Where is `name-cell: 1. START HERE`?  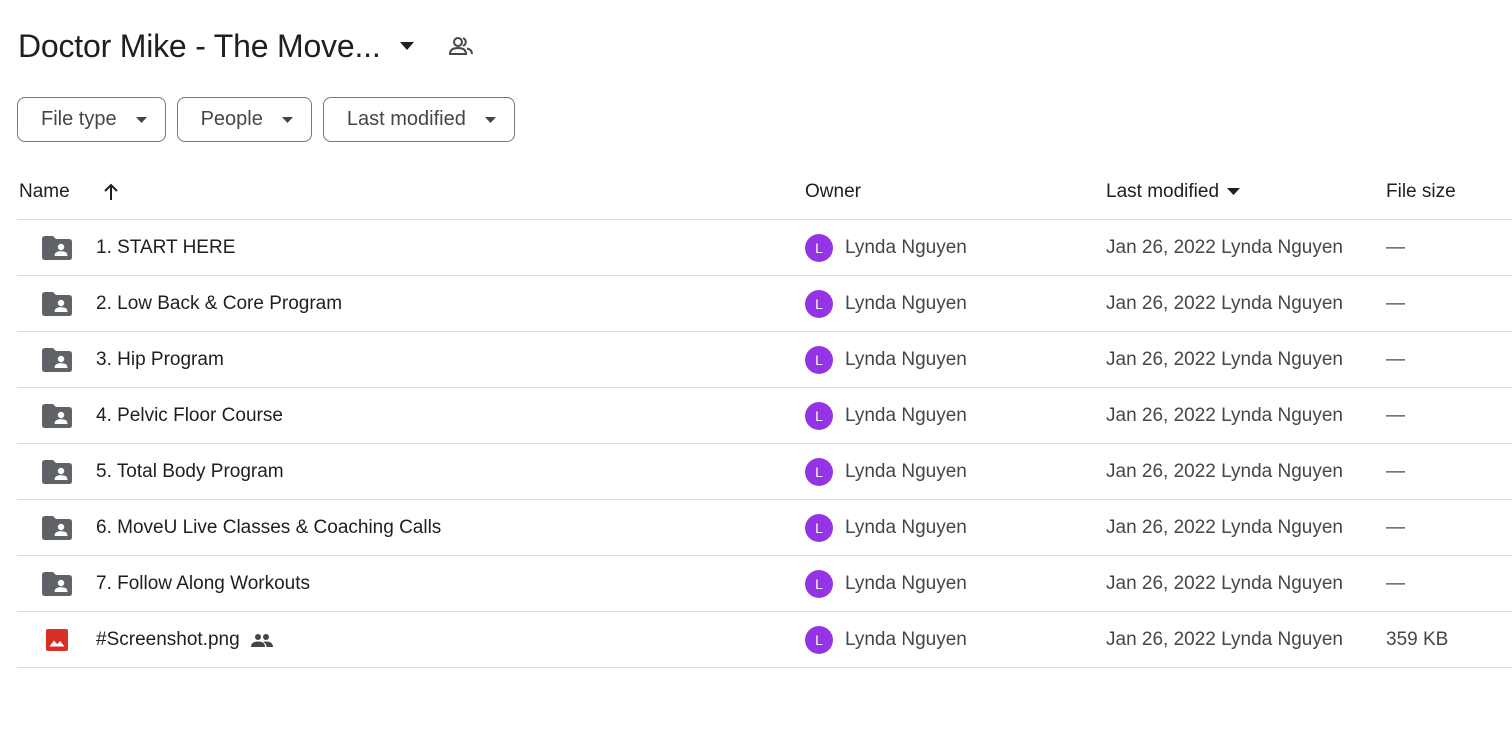 name-cell: 1. START HERE is located at coordinates (411, 248).